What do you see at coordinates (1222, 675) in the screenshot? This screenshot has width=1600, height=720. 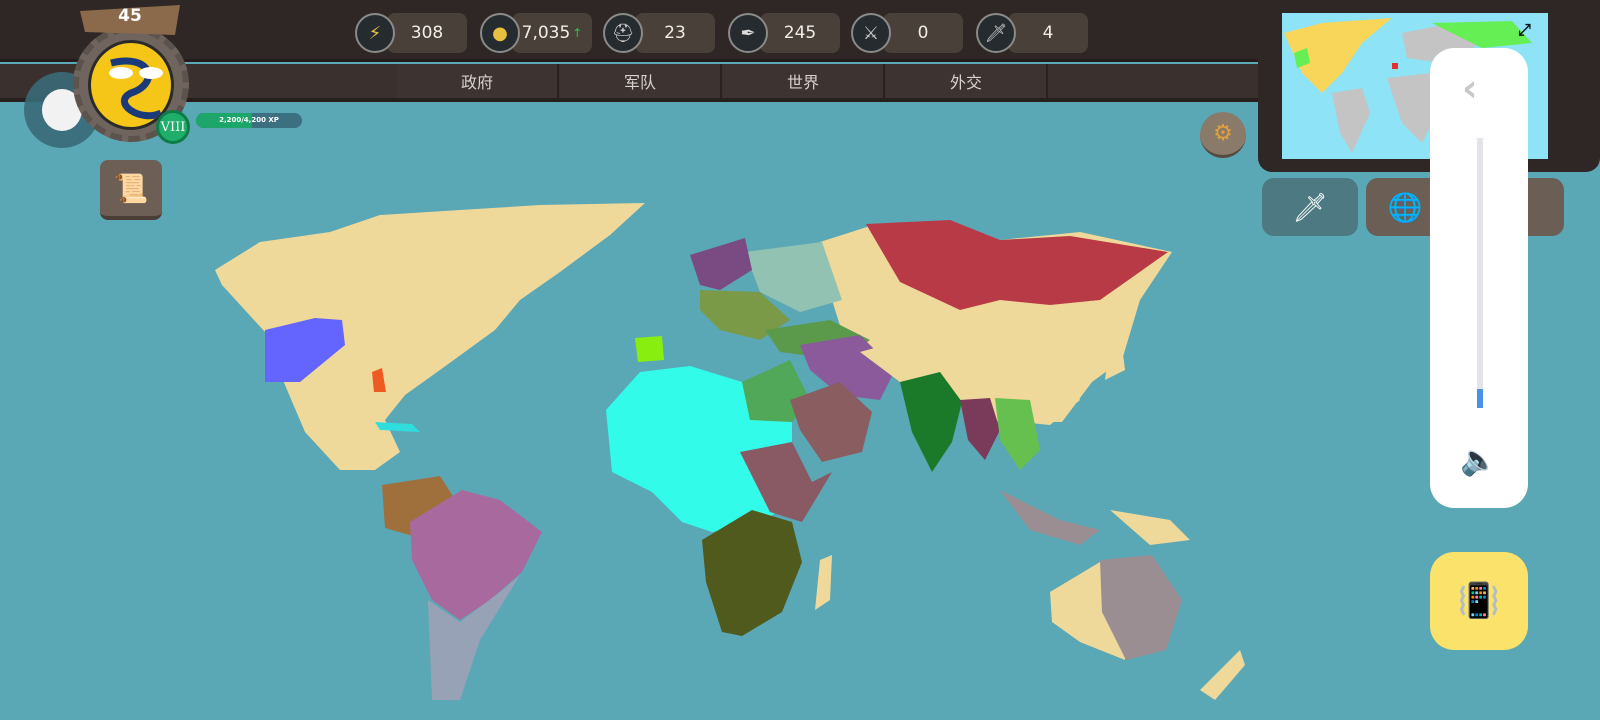 I see `territory-new-zealand` at bounding box center [1222, 675].